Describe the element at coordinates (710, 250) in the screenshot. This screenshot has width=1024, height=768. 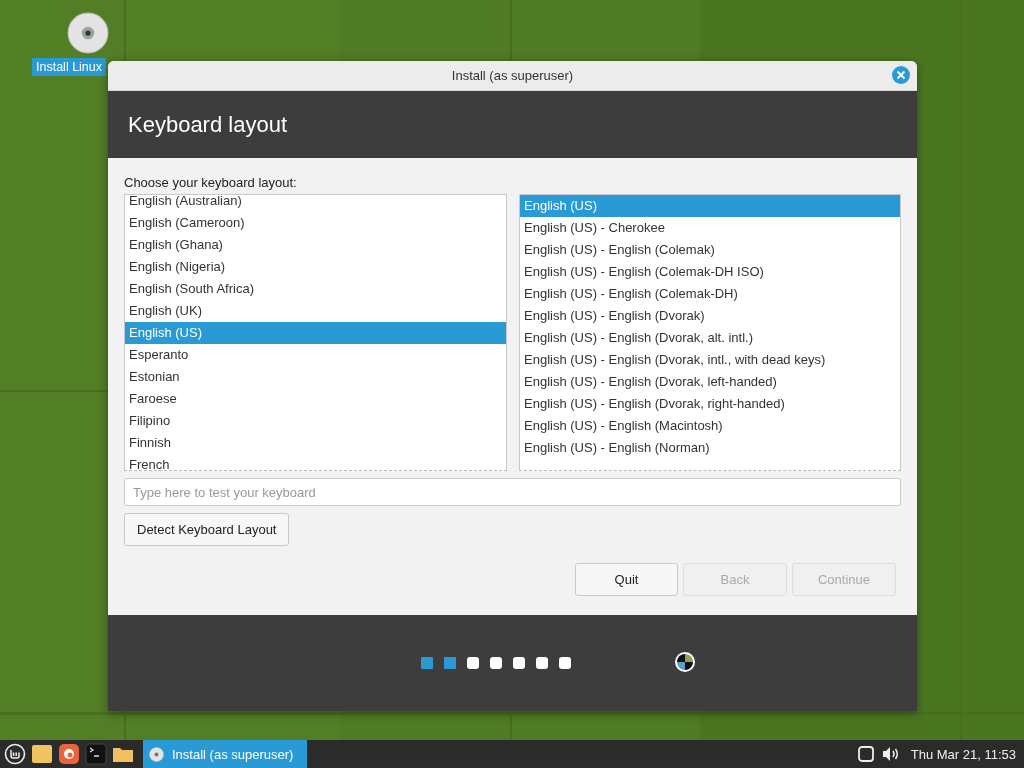
I see `list-item: English (US) - English (Colemak)` at that location.